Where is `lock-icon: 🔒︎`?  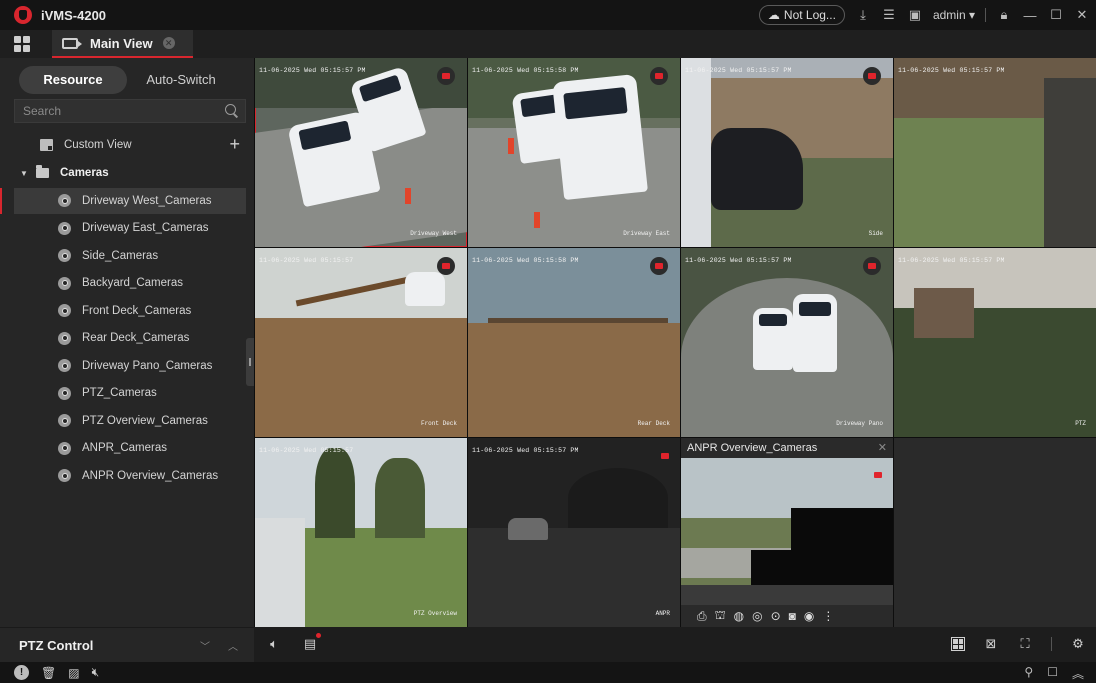 lock-icon: 🔒︎ is located at coordinates (1004, 15).